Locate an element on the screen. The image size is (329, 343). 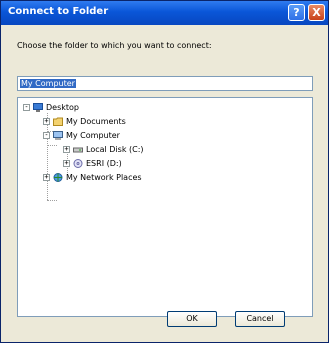
desktop-icon is located at coordinates (38, 107).